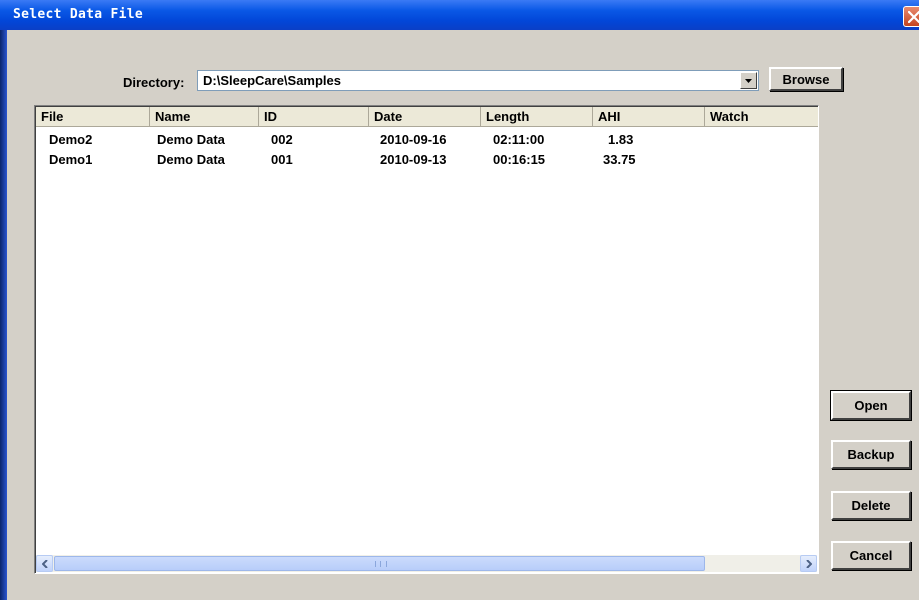  What do you see at coordinates (71, 139) in the screenshot?
I see `cell-file: Demo2` at bounding box center [71, 139].